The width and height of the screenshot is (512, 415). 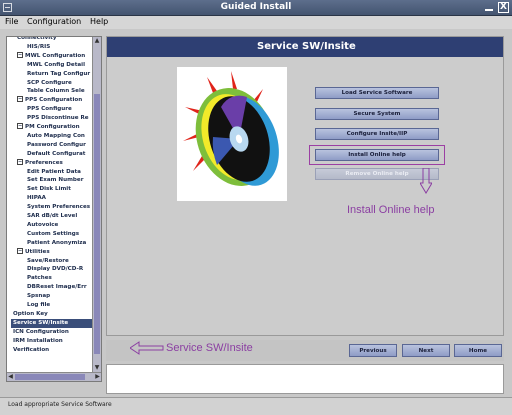 I want to click on tree-item: ICN Configuration, so click(x=41, y=332).